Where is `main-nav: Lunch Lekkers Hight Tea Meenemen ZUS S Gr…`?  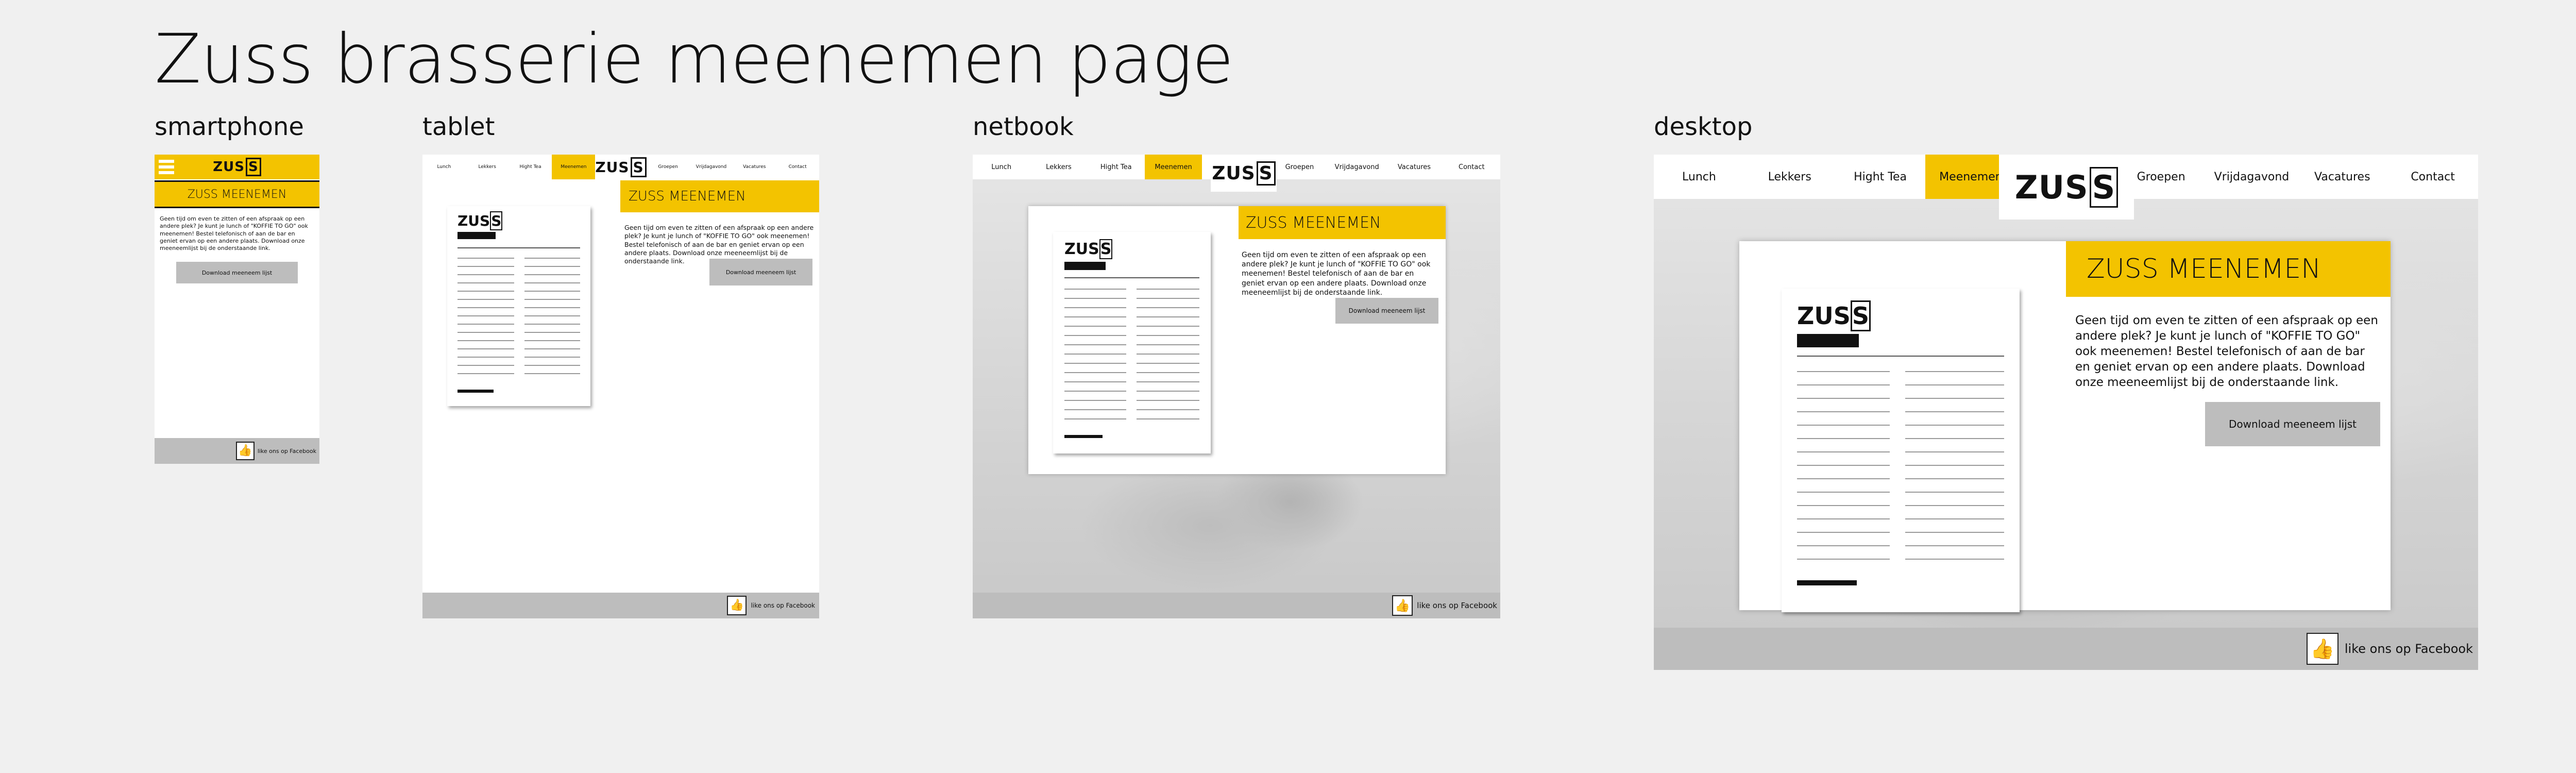 main-nav: Lunch Lekkers Hight Tea Meenemen ZUS S Gr… is located at coordinates (620, 167).